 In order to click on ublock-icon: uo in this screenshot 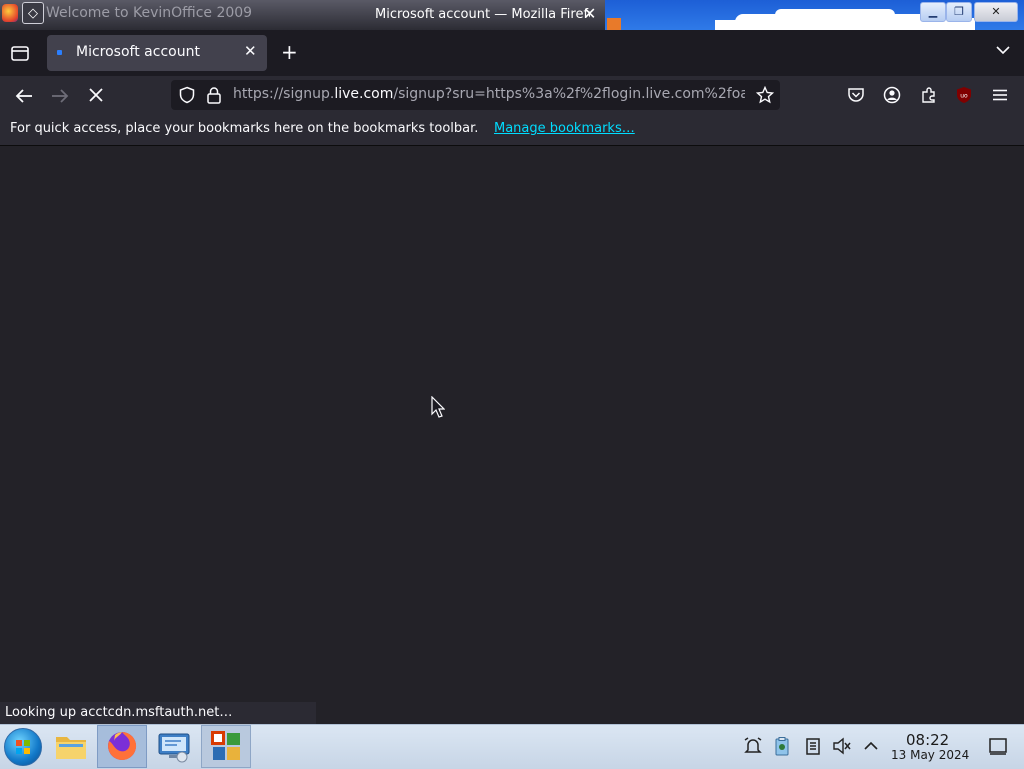, I will do `click(964, 95)`.